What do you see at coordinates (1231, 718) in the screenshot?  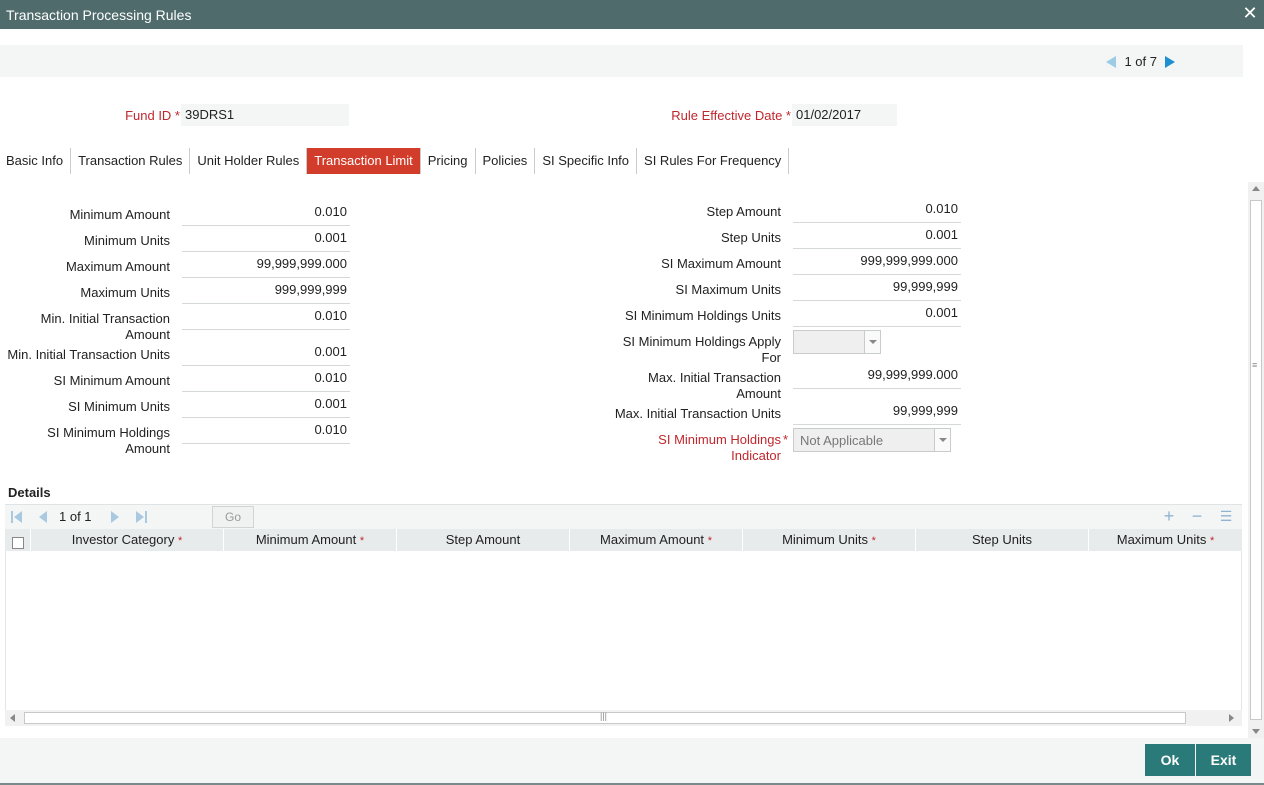 I see `scroll-right-icon` at bounding box center [1231, 718].